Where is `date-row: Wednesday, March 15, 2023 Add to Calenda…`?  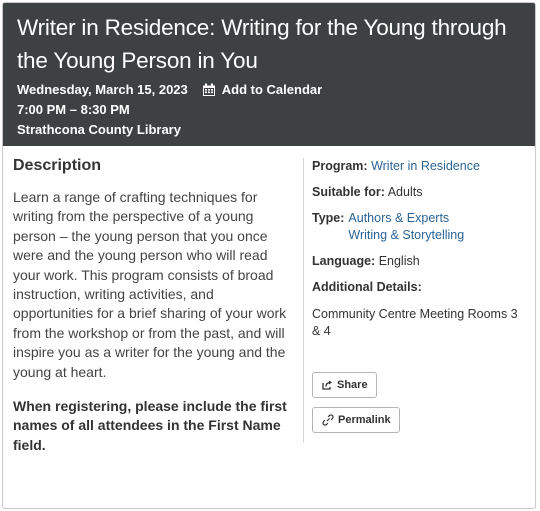 date-row: Wednesday, March 15, 2023 Add to Calenda… is located at coordinates (269, 90).